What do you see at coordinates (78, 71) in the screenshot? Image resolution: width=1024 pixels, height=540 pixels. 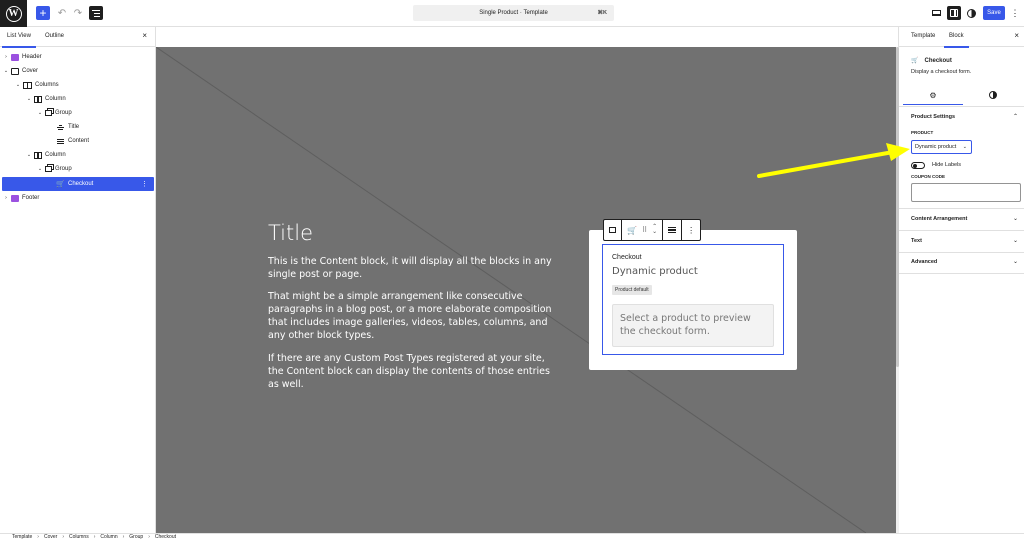 I see `list-item-cover: ⌄ Cover` at bounding box center [78, 71].